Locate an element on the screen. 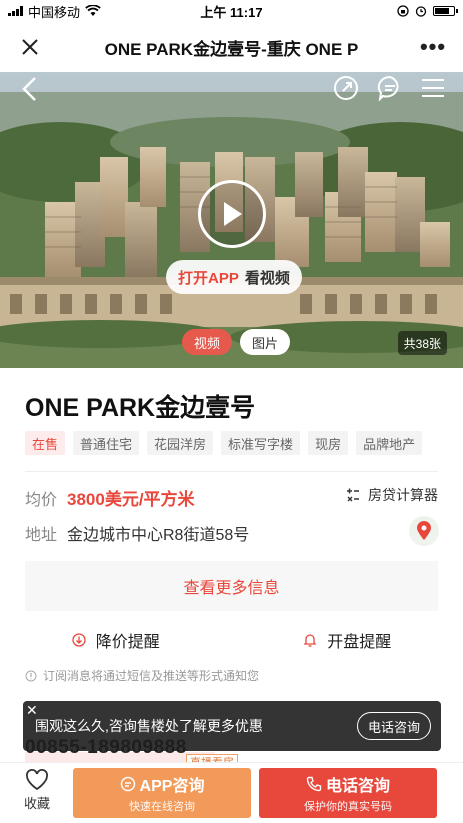  open-app-video-button: 打开APP 看视频 is located at coordinates (234, 277).